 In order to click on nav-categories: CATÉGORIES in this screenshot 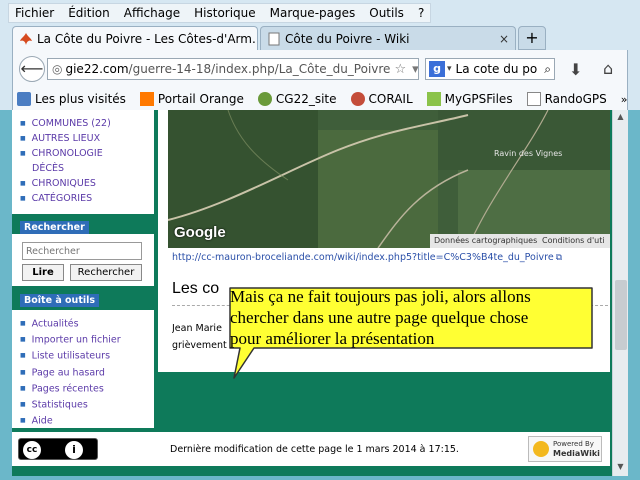, I will do `click(87, 198)`.